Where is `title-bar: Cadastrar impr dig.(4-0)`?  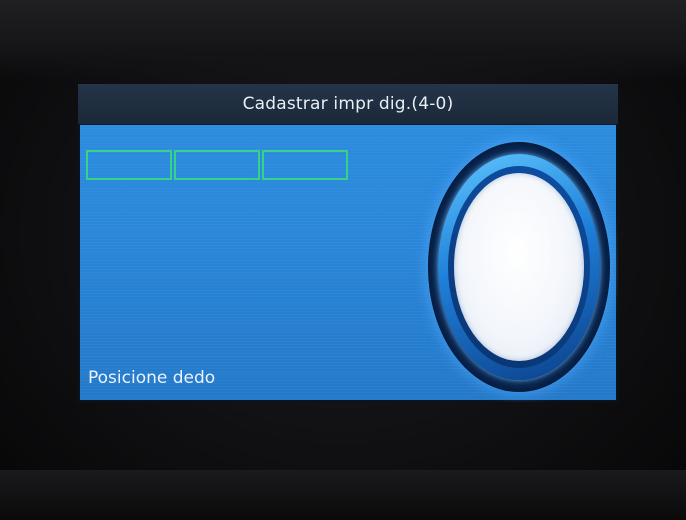
title-bar: Cadastrar impr dig.(4-0) is located at coordinates (348, 104).